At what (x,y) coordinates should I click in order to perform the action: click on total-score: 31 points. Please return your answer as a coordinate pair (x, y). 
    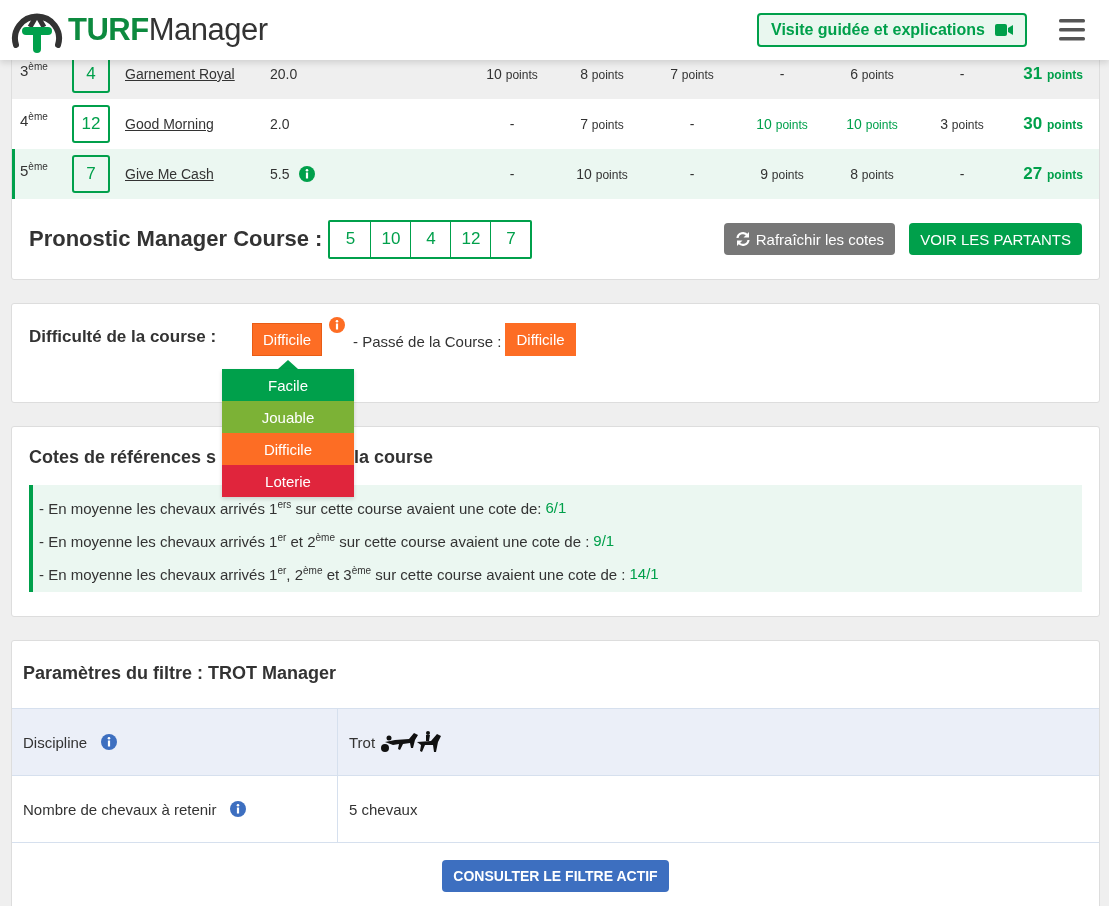
    Looking at the image, I should click on (1053, 74).